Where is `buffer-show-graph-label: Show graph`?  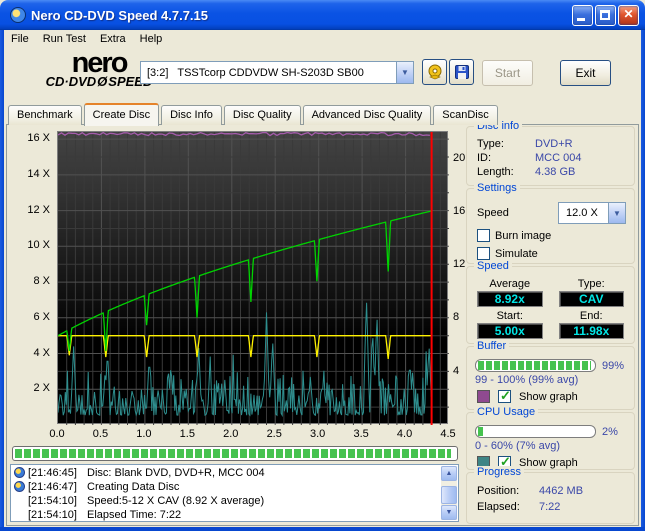 buffer-show-graph-label: Show graph is located at coordinates (548, 396).